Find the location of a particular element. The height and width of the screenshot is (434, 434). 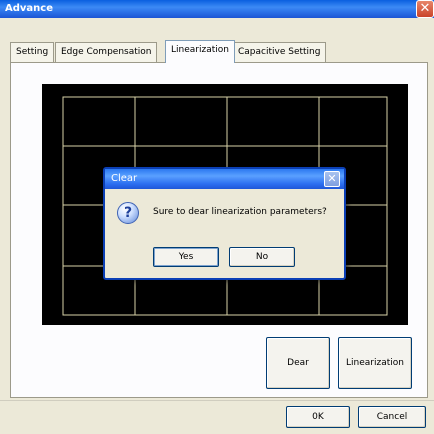

no-button: No is located at coordinates (262, 257).